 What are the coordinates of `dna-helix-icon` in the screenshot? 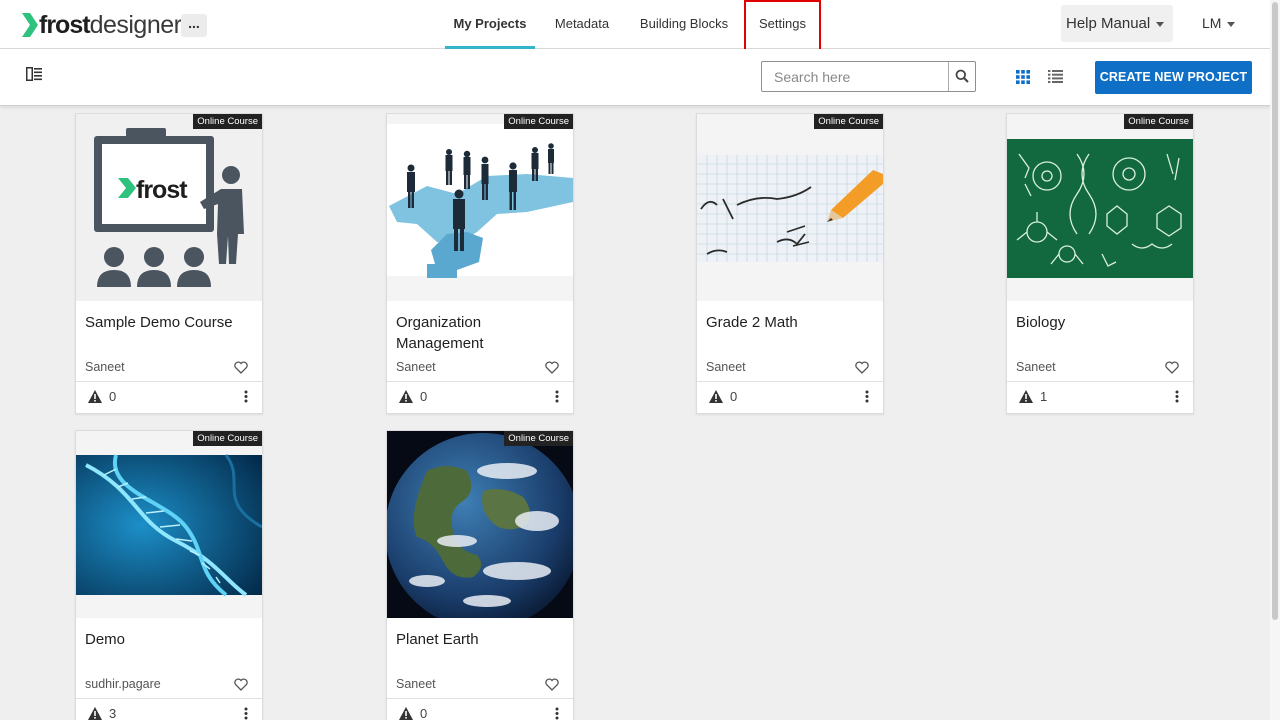 It's located at (169, 524).